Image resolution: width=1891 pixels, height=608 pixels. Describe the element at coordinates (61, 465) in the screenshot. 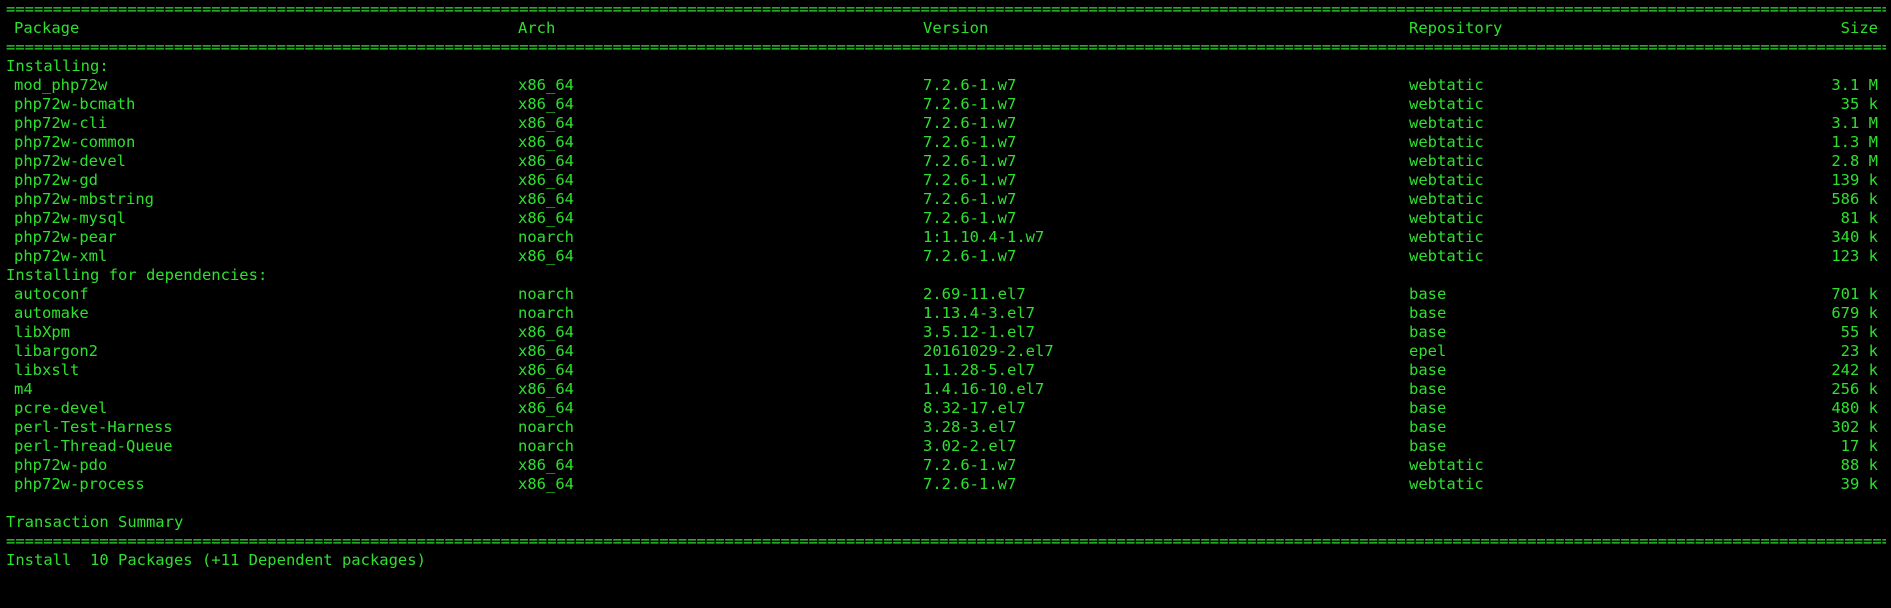

I see `package-name: php72w-pdo` at that location.